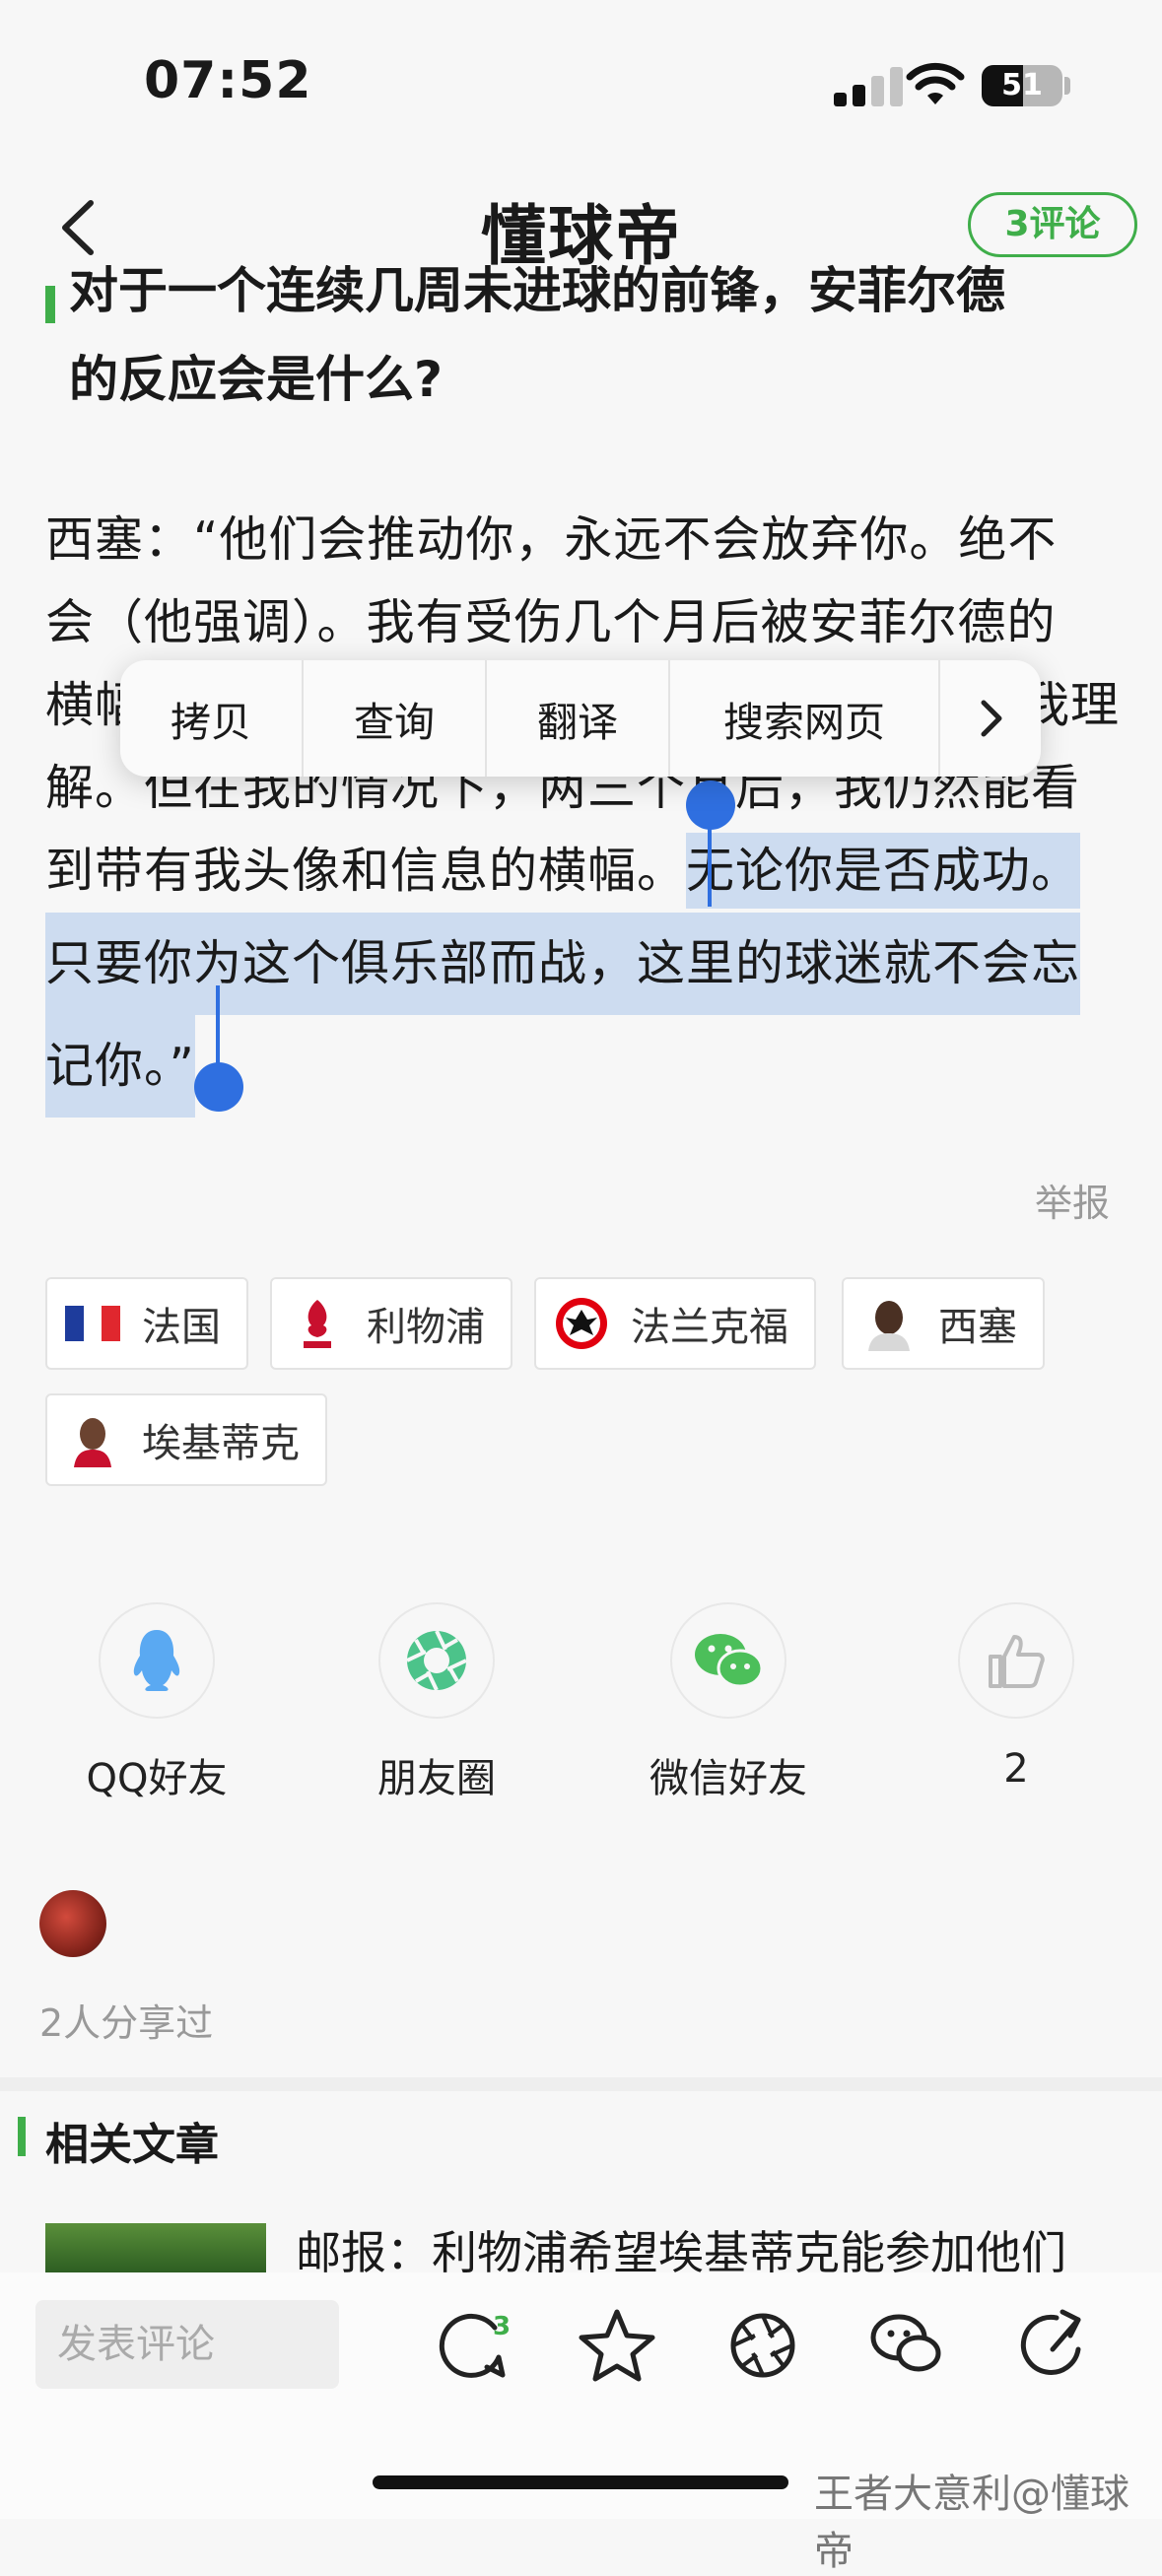 Image resolution: width=1162 pixels, height=2576 pixels. Describe the element at coordinates (805, 718) in the screenshot. I see `menu-item-search-web: 搜索网页` at that location.